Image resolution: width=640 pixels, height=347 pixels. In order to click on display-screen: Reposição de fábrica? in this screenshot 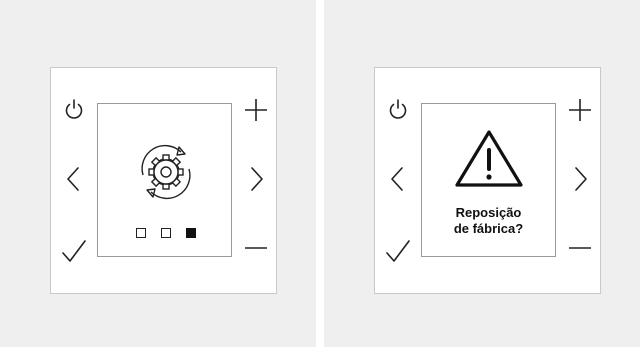, I will do `click(488, 180)`.